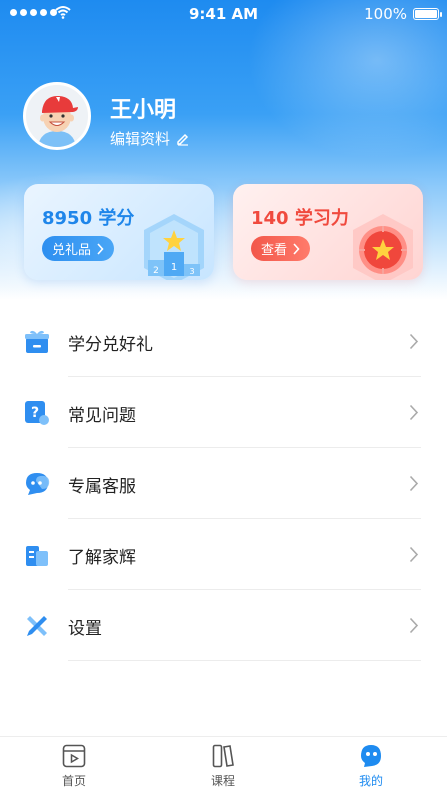 This screenshot has width=447, height=795. Describe the element at coordinates (85, 629) in the screenshot. I see `menu-label: 设置` at that location.